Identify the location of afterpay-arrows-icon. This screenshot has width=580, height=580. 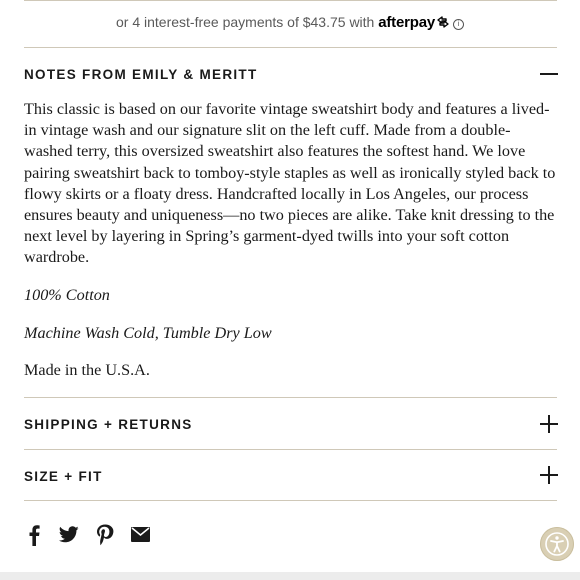
(443, 22).